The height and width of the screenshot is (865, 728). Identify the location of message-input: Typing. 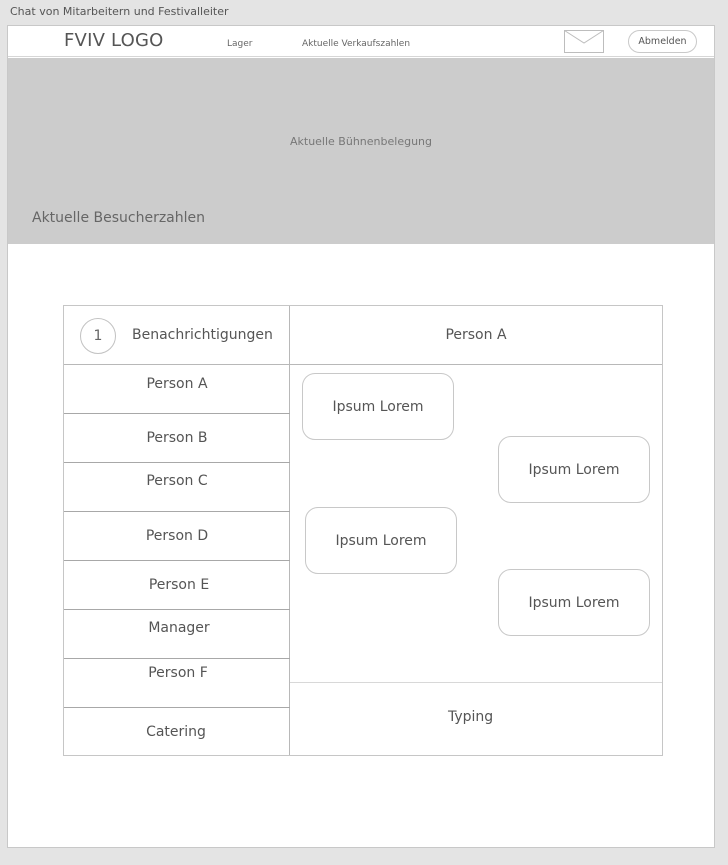
(476, 718).